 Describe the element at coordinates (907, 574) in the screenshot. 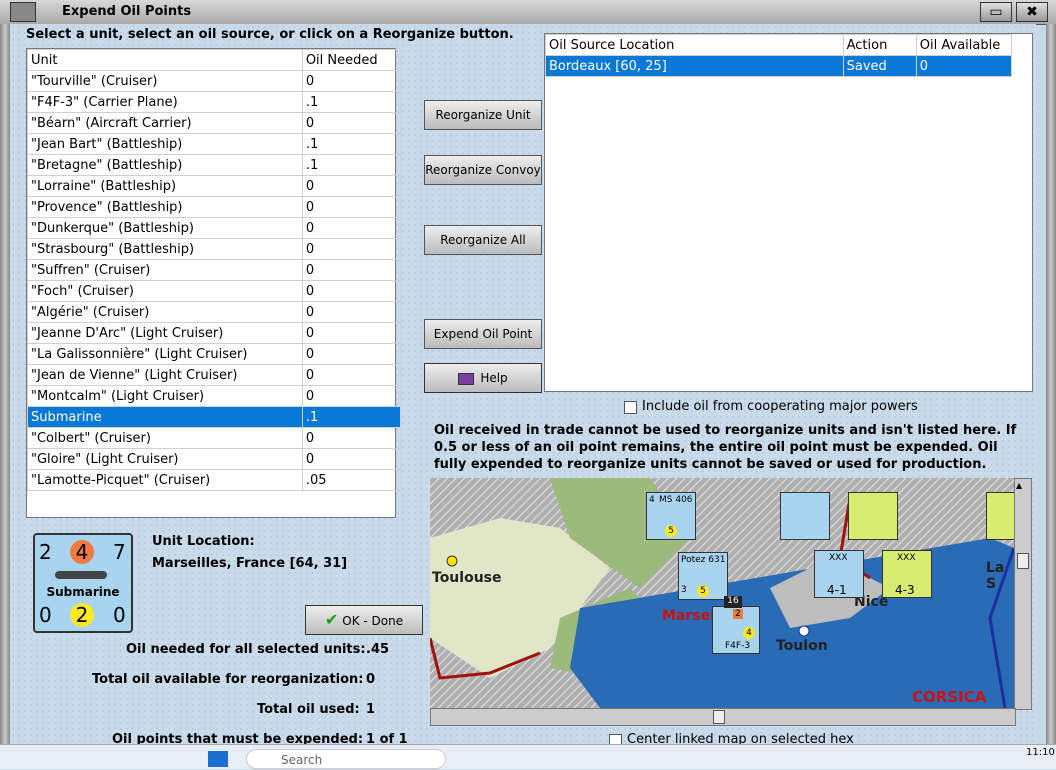

I see `map-unit-corps-green: XXX 4-3` at that location.